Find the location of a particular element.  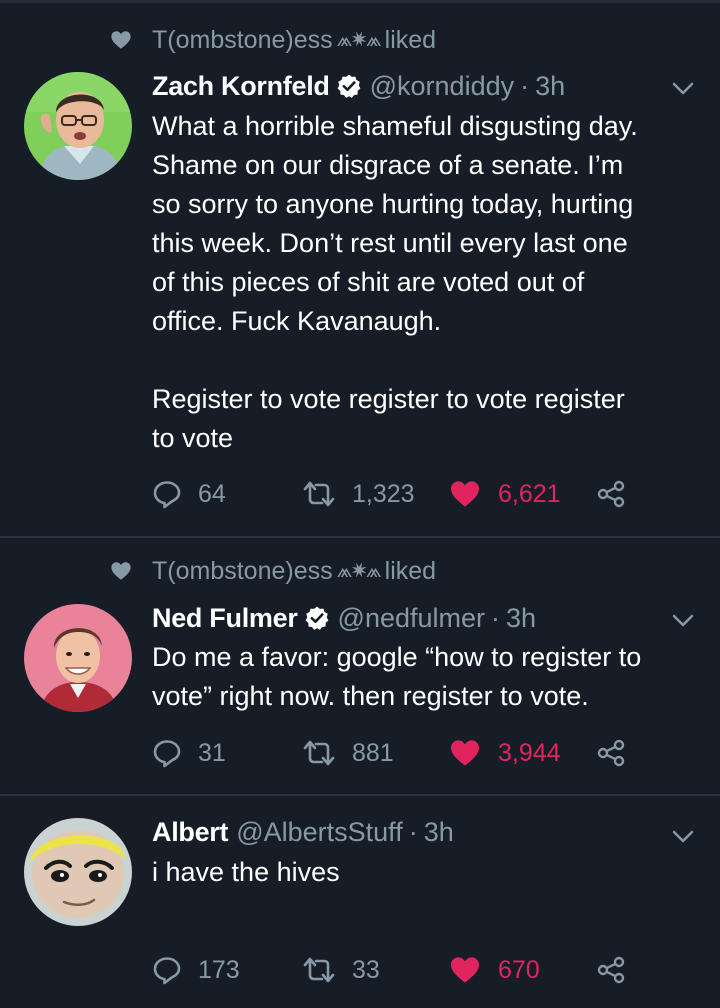

reply-count: 173 is located at coordinates (219, 969).